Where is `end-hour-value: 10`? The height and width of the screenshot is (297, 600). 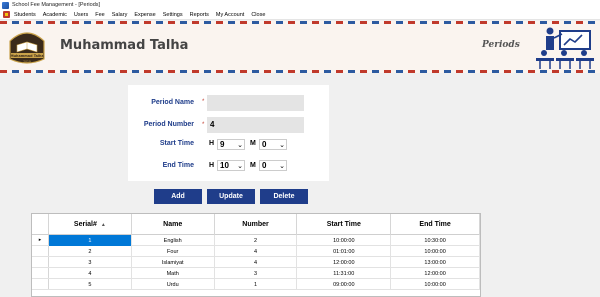
end-hour-value: 10 is located at coordinates (224, 165).